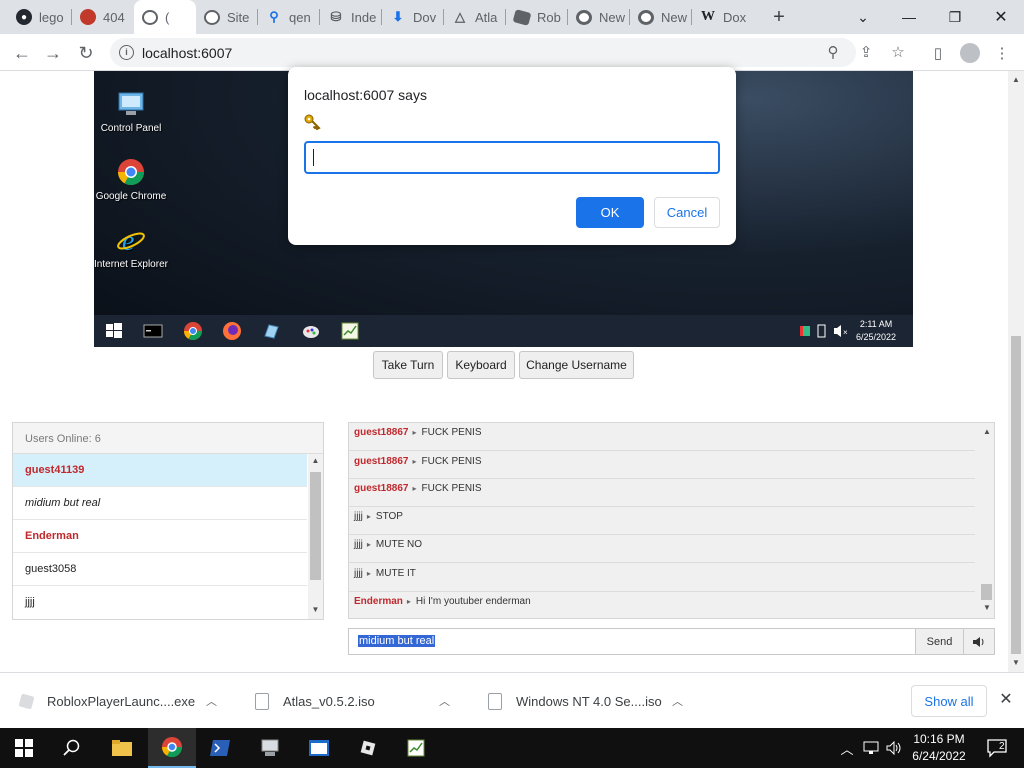 Image resolution: width=1024 pixels, height=768 pixels. I want to click on browser-tab: △ Atla, so click(475, 17).